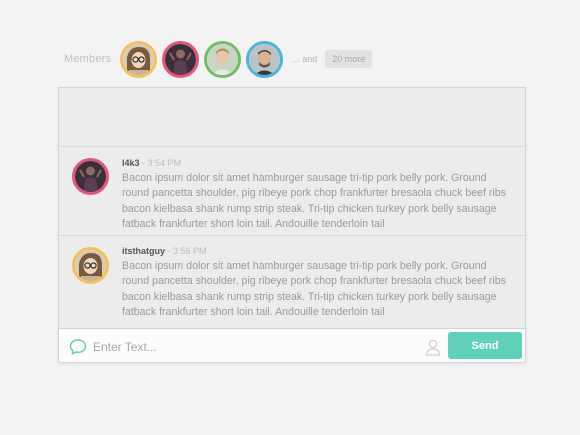 This screenshot has width=580, height=435. What do you see at coordinates (143, 251) in the screenshot?
I see `message-author: itsthatguy` at bounding box center [143, 251].